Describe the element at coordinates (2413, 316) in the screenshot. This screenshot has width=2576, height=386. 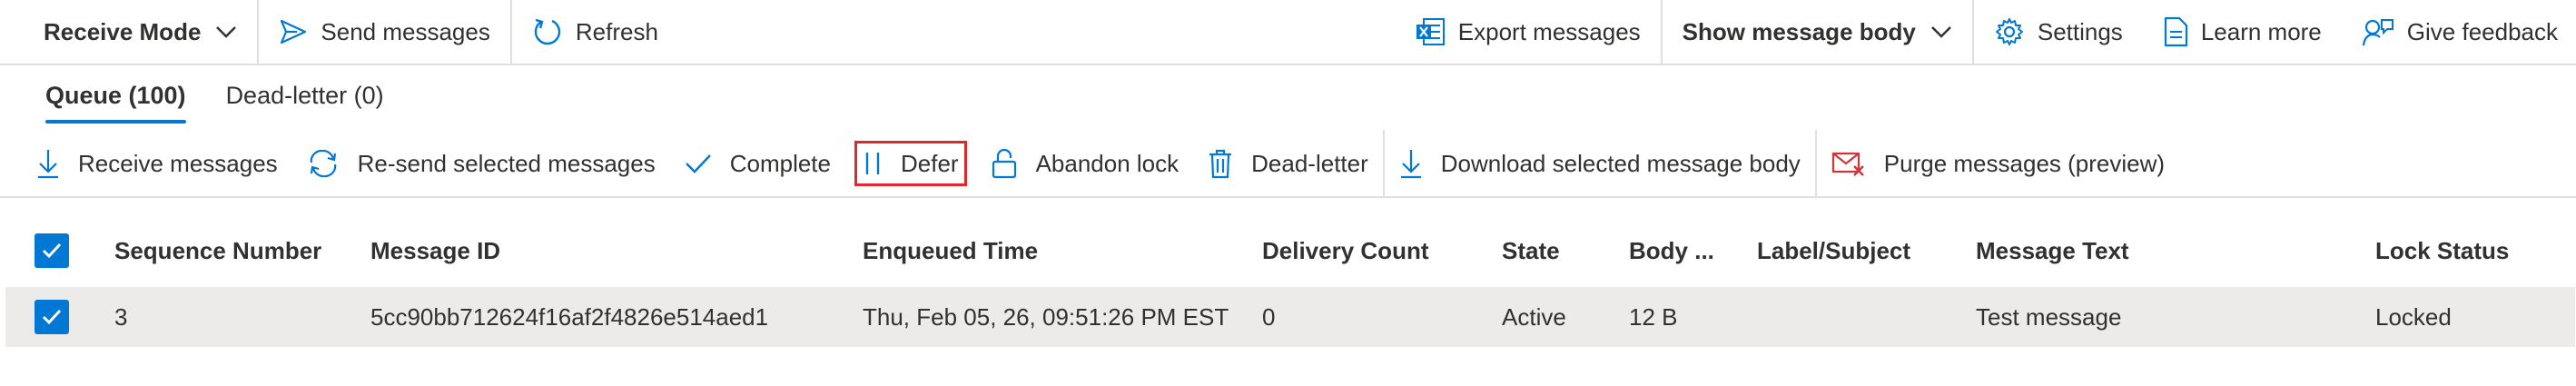
I see `cell-lock-status: Locked` at that location.